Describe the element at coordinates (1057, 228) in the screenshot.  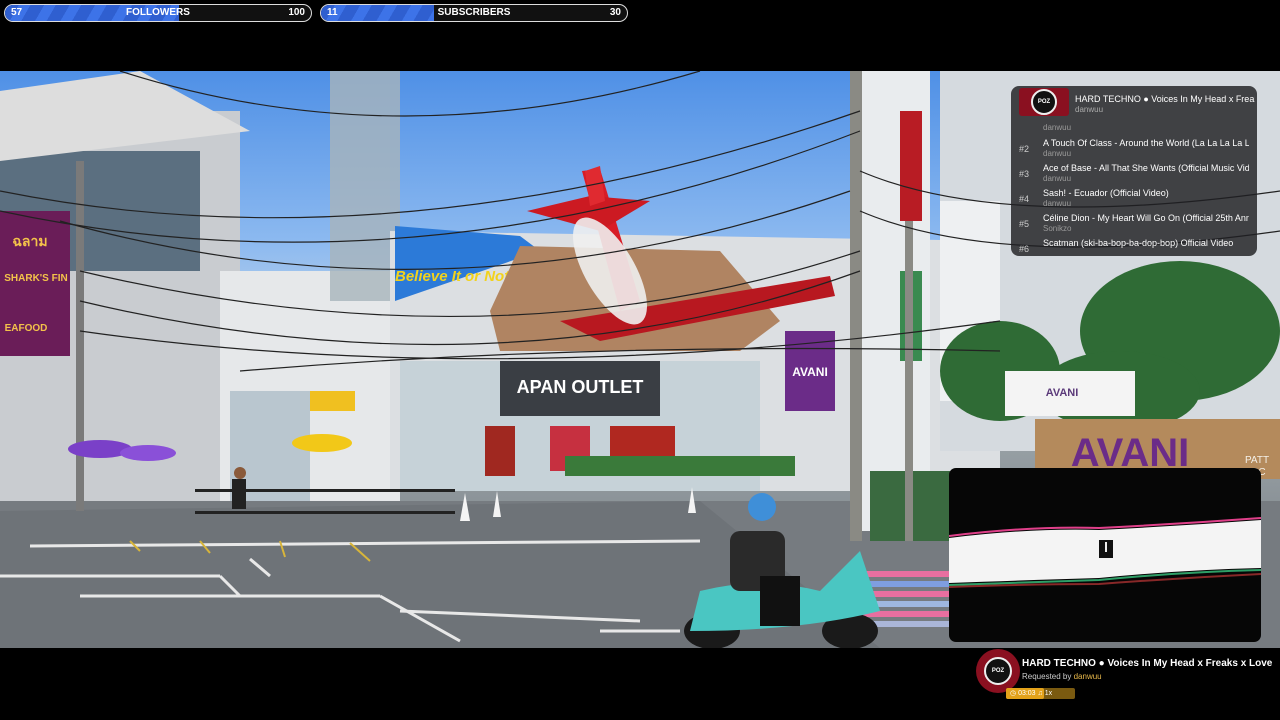
I see `playlist-item-requester: Sonikzo` at that location.